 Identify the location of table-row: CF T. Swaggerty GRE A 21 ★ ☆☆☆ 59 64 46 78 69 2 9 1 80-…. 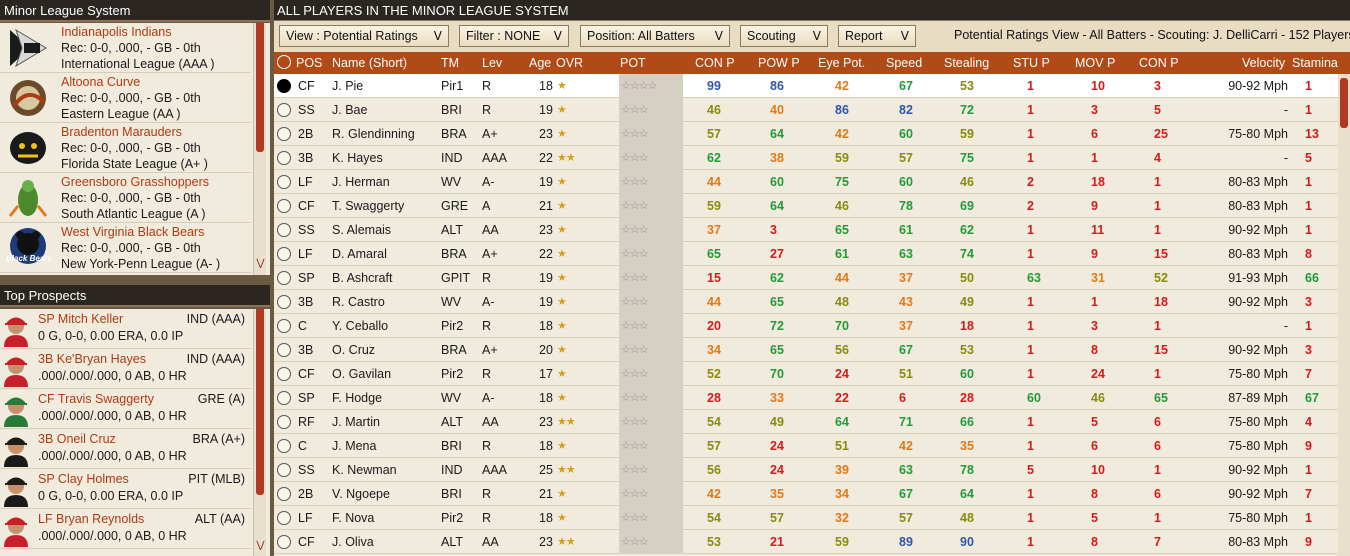
(806, 206).